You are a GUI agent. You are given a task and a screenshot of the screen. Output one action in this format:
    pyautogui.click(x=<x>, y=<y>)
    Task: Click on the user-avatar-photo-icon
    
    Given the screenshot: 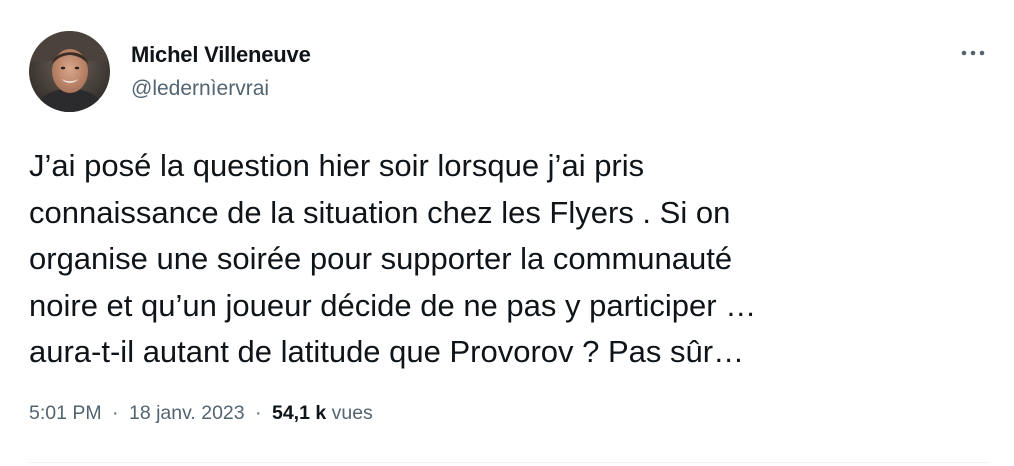 What is the action you would take?
    pyautogui.click(x=69, y=71)
    